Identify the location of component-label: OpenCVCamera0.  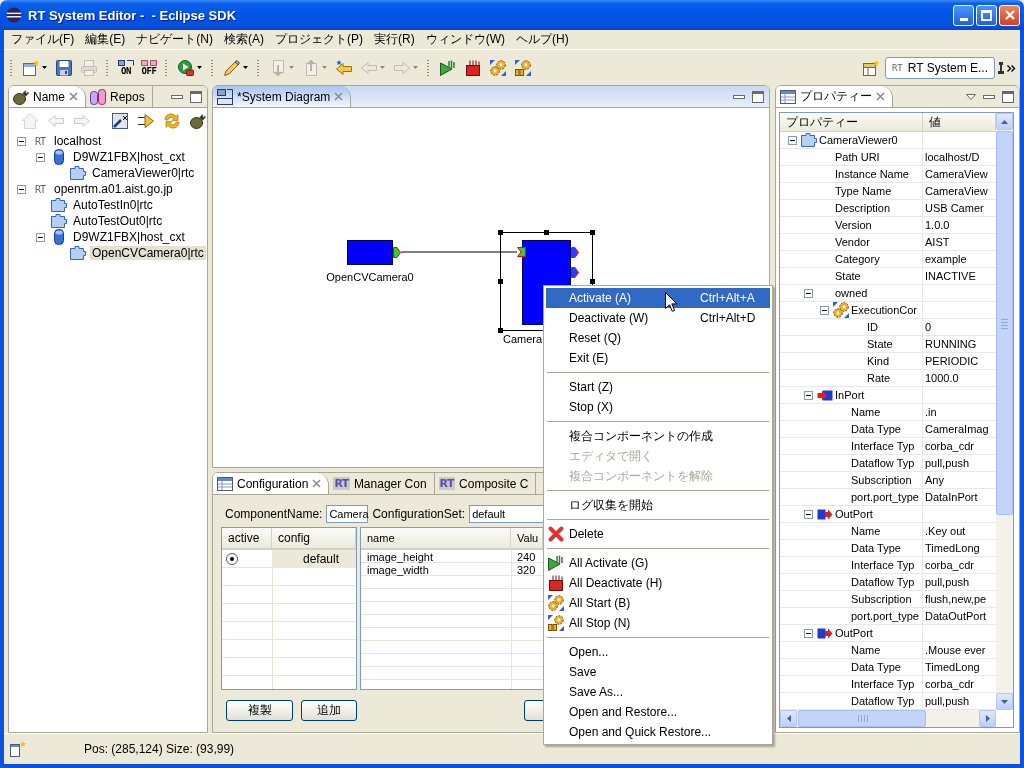
(370, 277).